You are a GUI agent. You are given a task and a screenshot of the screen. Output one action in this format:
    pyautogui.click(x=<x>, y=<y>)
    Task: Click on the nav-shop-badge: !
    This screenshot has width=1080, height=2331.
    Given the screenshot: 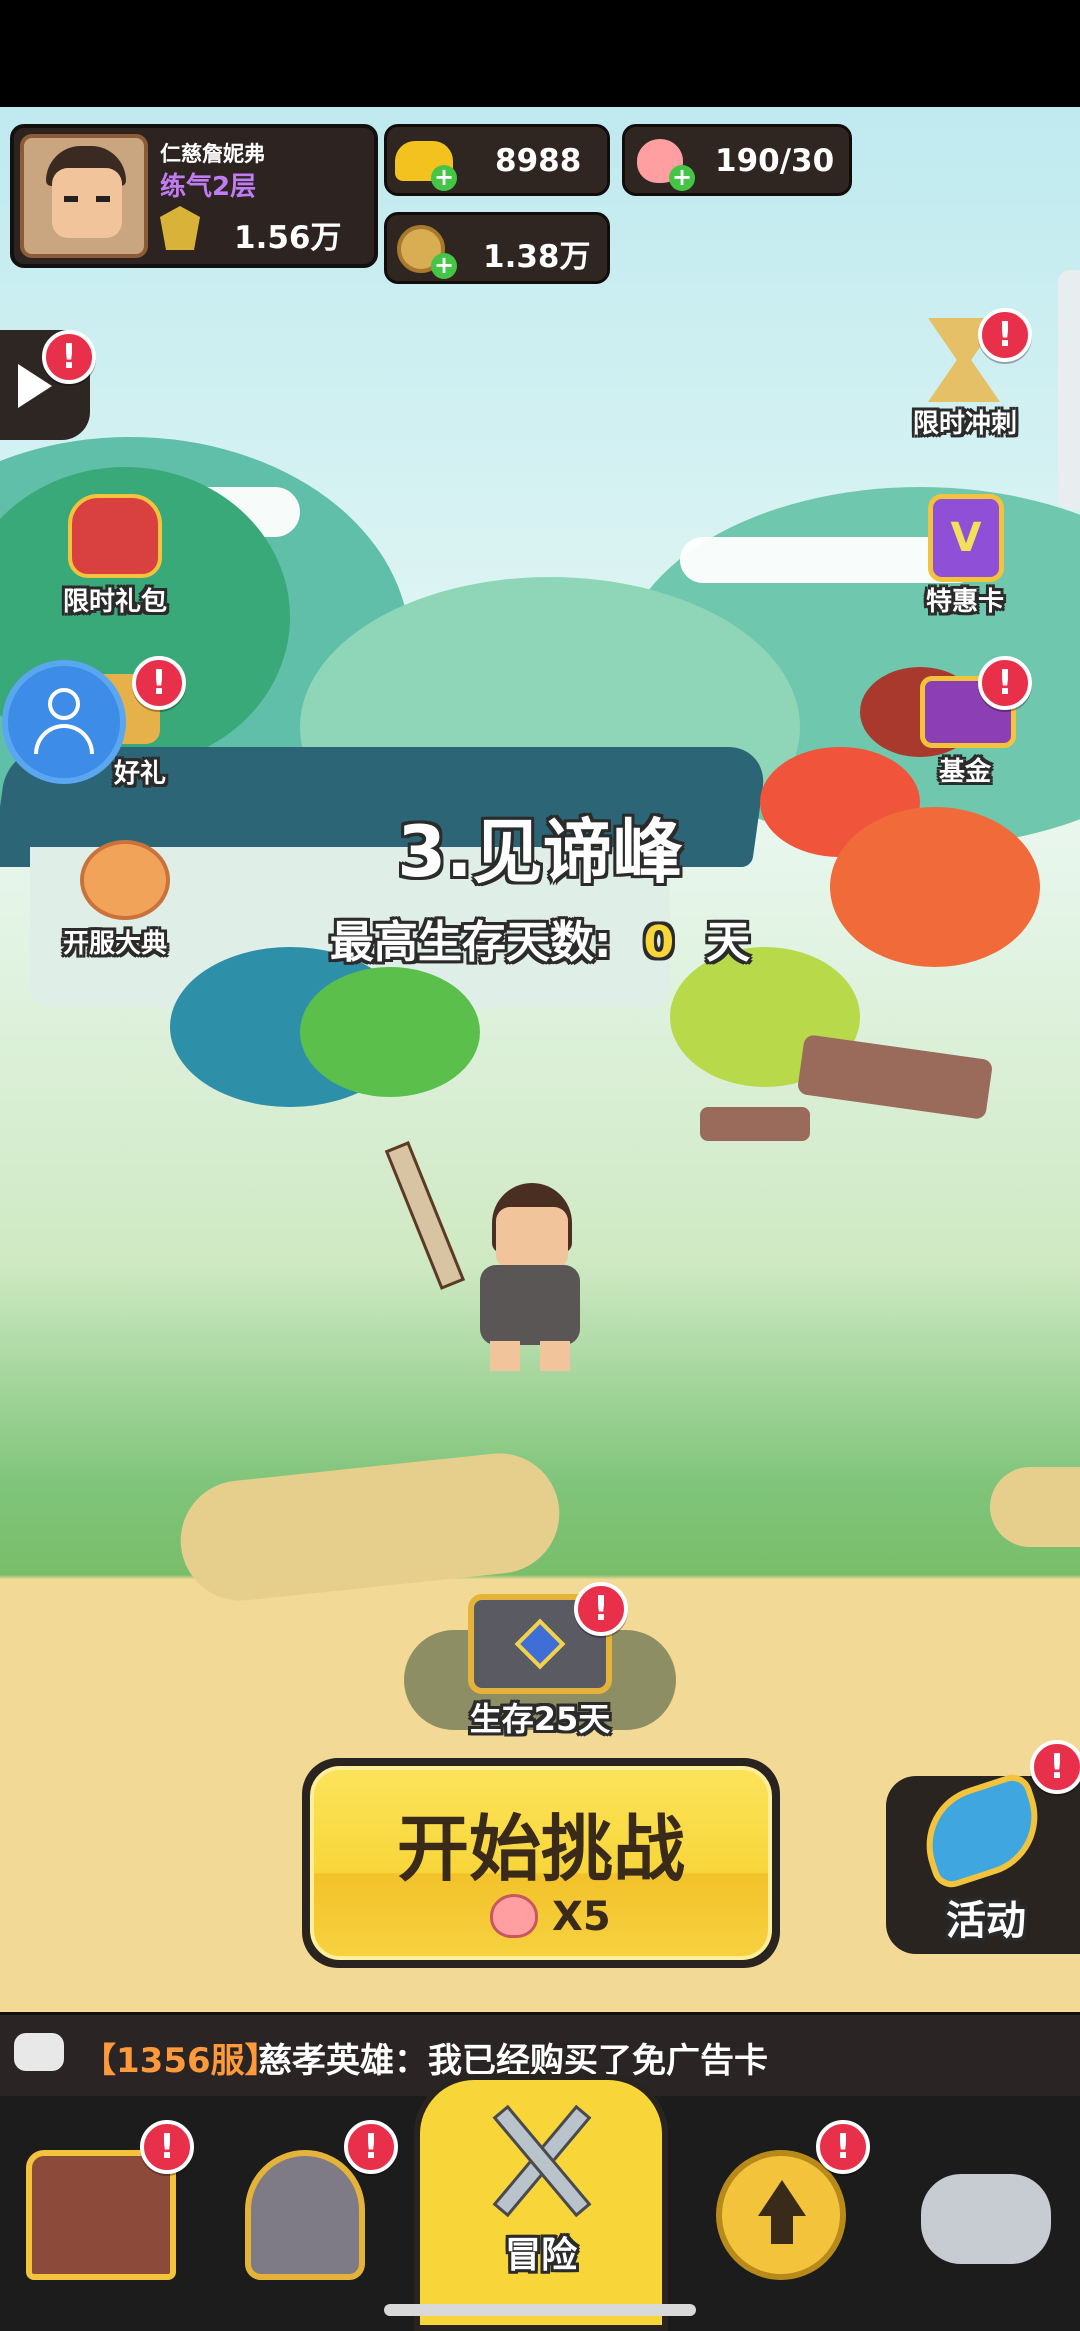 What is the action you would take?
    pyautogui.click(x=167, y=2147)
    